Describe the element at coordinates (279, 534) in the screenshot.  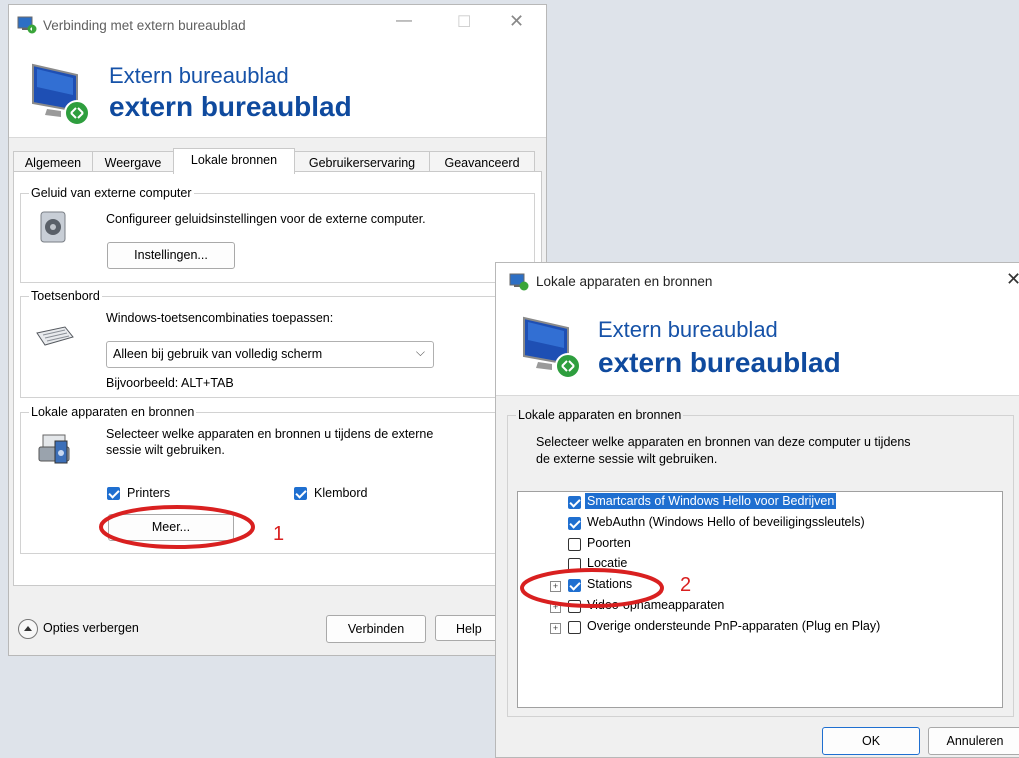
I see `annotation-number-1: 1` at that location.